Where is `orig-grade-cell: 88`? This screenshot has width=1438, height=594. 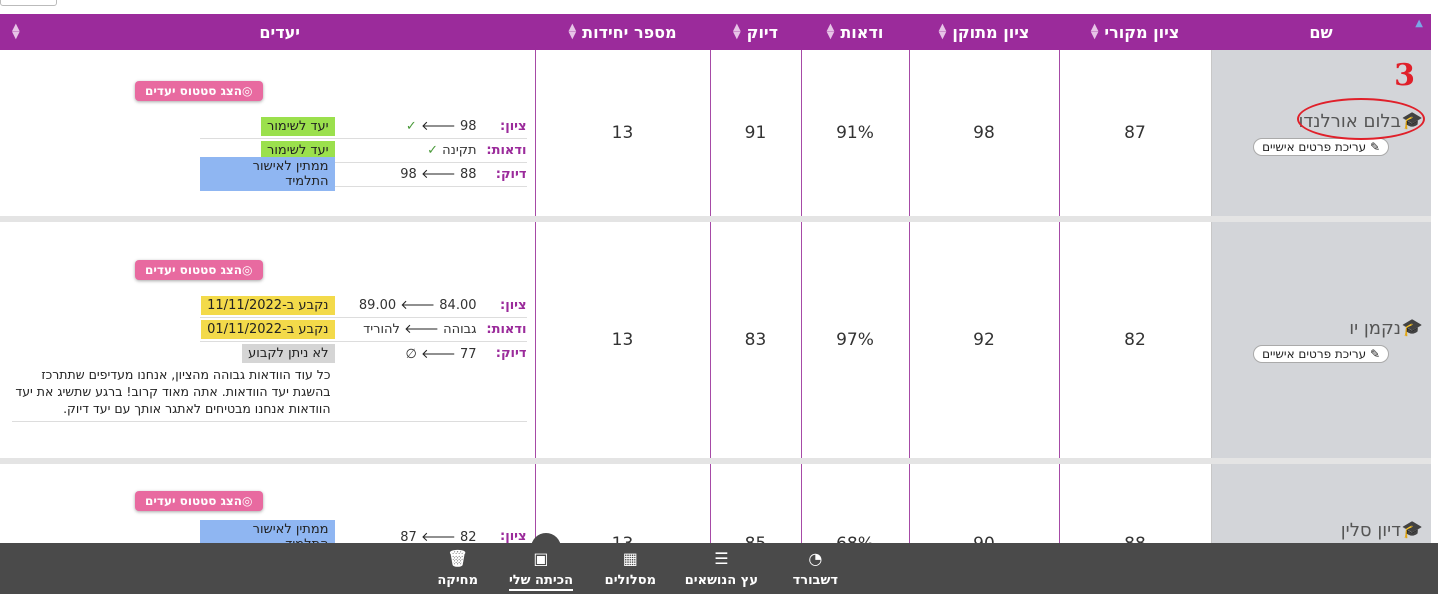
orig-grade-cell: 88 is located at coordinates (1134, 504).